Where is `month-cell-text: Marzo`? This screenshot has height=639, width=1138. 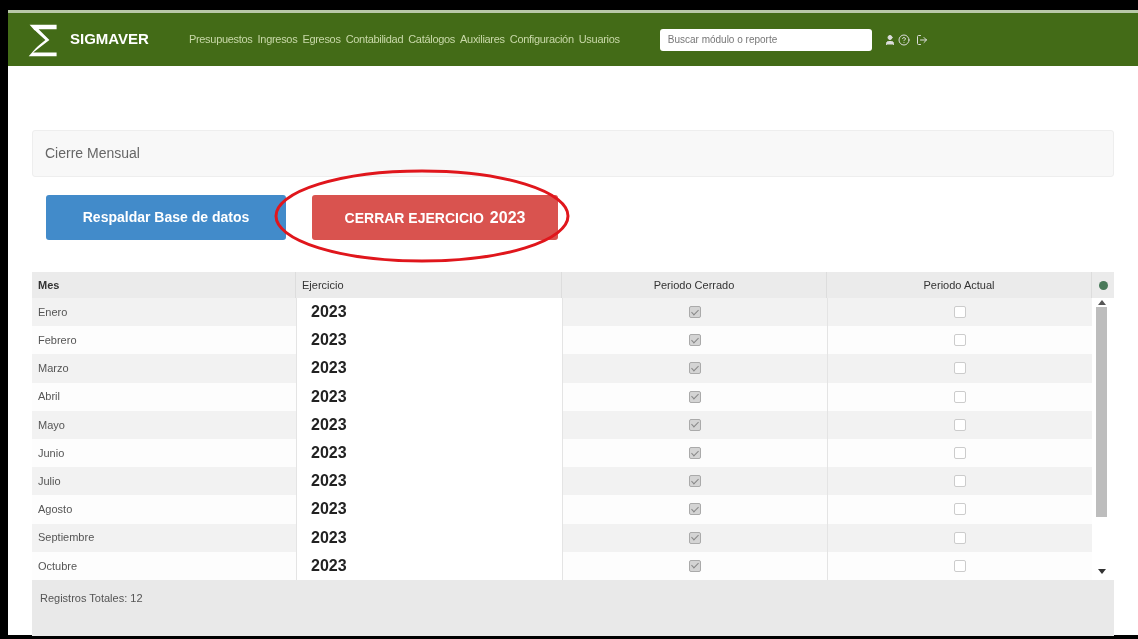
month-cell-text: Marzo is located at coordinates (53, 369).